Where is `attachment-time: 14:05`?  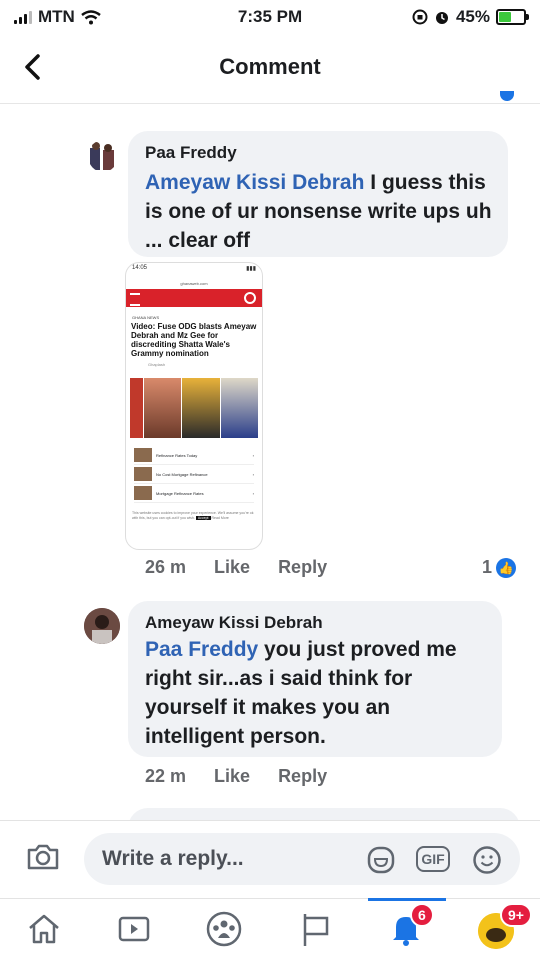 attachment-time: 14:05 is located at coordinates (140, 268).